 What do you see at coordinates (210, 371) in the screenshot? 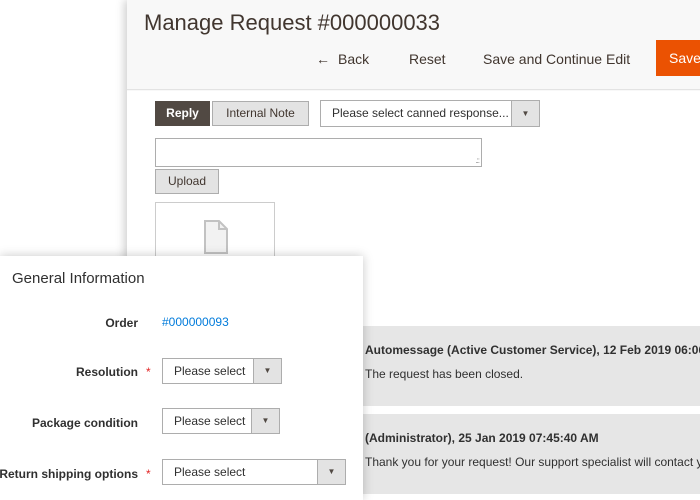
I see `resolution-value: Please select` at bounding box center [210, 371].